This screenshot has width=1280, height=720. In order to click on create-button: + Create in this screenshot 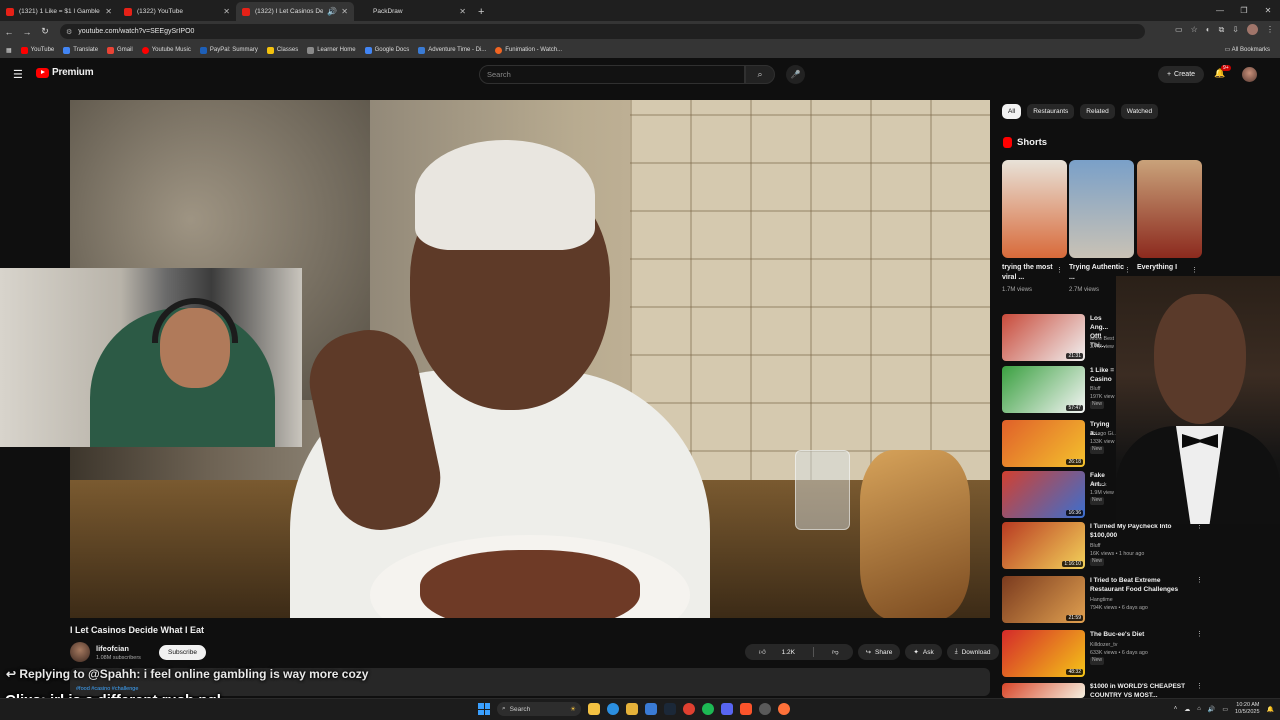, I will do `click(1181, 74)`.